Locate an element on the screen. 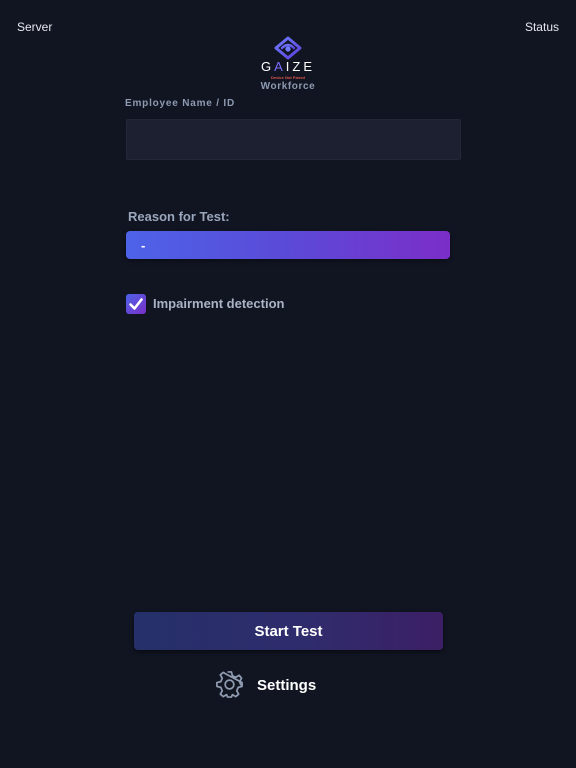 This screenshot has width=576, height=768. logo-wordmark: GAIZE is located at coordinates (288, 66).